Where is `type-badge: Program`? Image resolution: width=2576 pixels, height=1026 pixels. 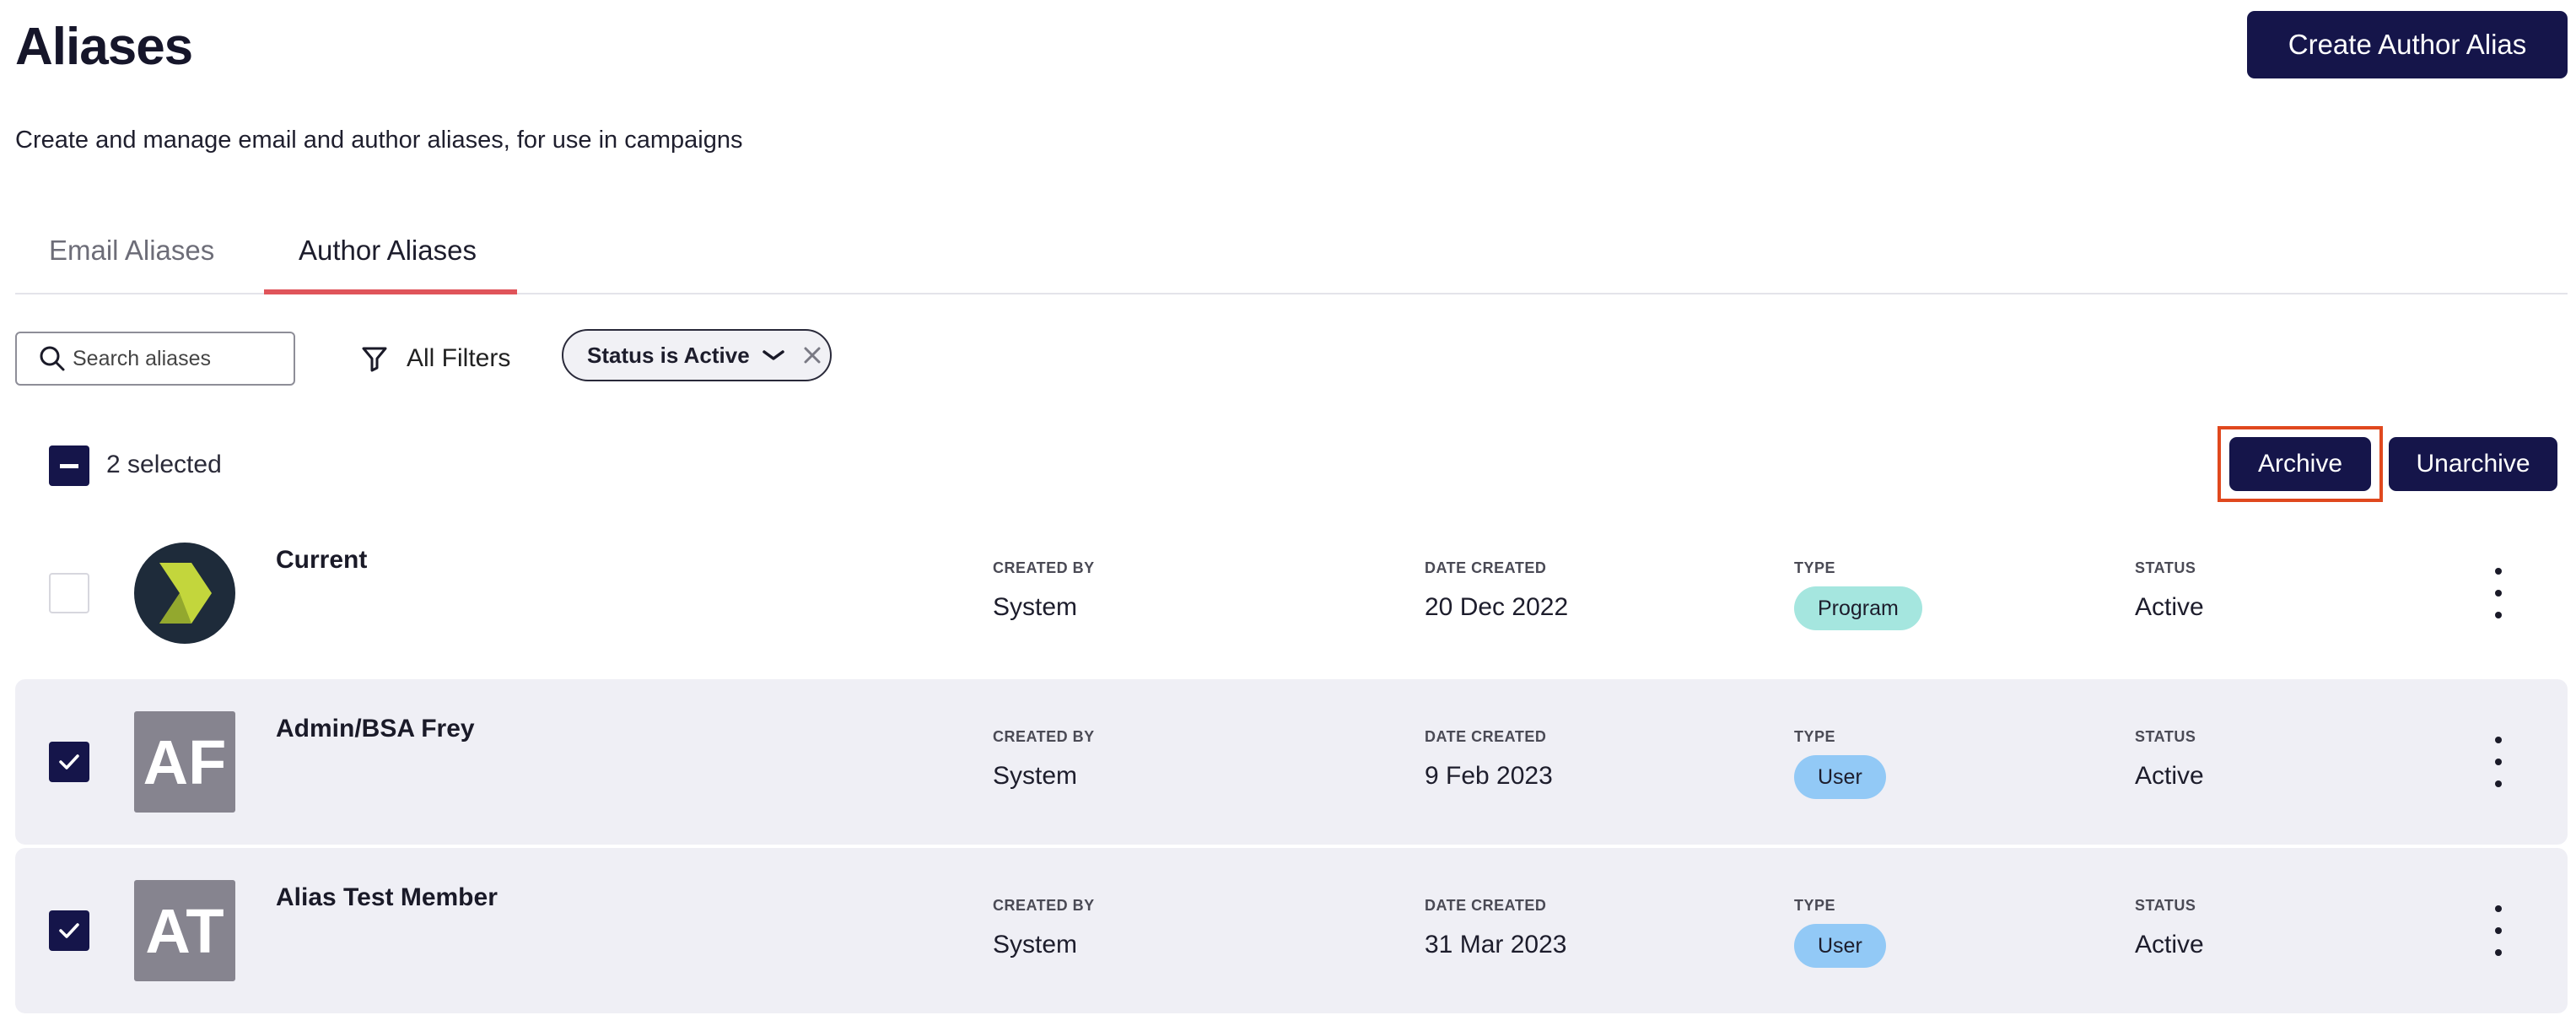 type-badge: Program is located at coordinates (1858, 608).